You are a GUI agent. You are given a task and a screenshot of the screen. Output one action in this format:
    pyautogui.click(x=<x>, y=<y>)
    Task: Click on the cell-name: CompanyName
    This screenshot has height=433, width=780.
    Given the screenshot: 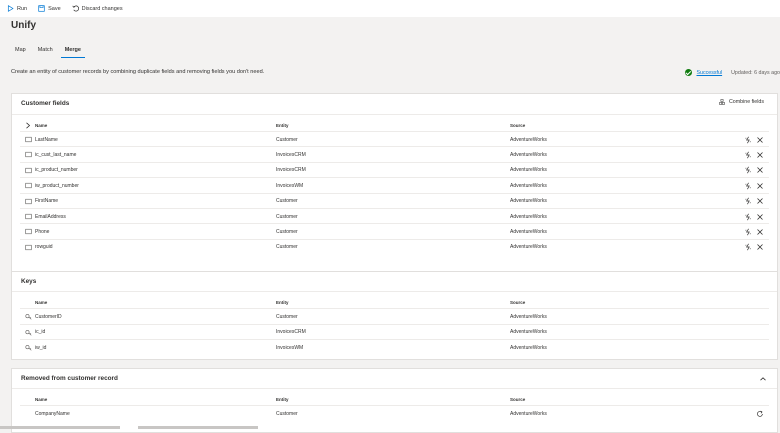 What is the action you would take?
    pyautogui.click(x=52, y=413)
    